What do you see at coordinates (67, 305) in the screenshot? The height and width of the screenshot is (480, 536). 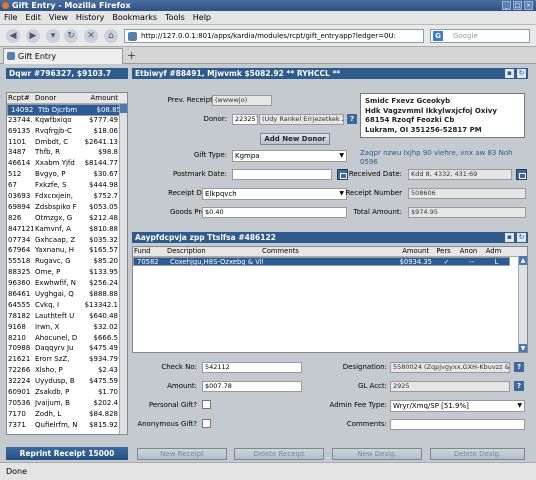 I see `table-row: 64555 Cvkq, I $13342.1` at bounding box center [67, 305].